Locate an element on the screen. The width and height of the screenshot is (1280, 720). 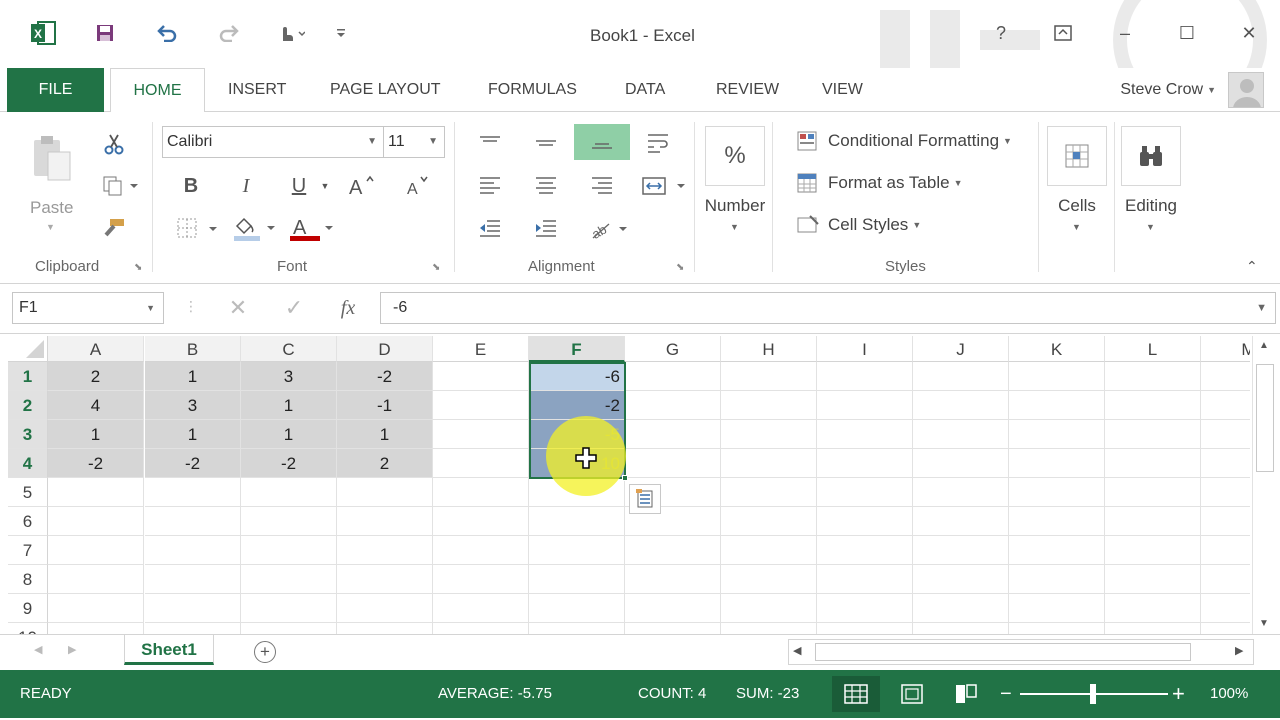
cell-m8 is located at coordinates (1225, 579).